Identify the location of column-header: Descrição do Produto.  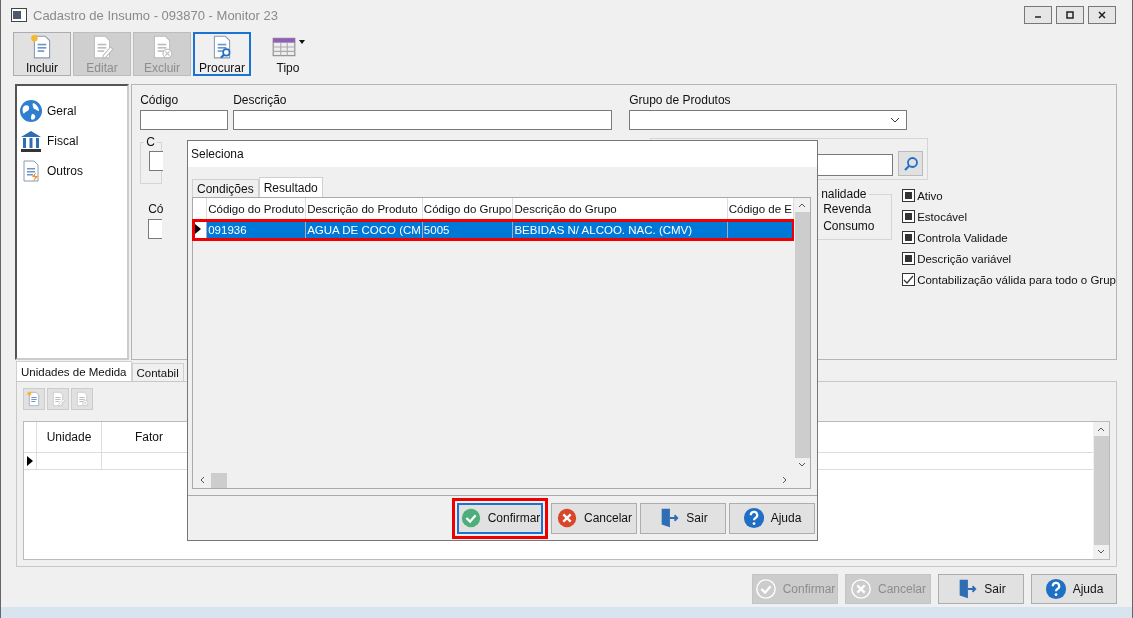
(364, 209).